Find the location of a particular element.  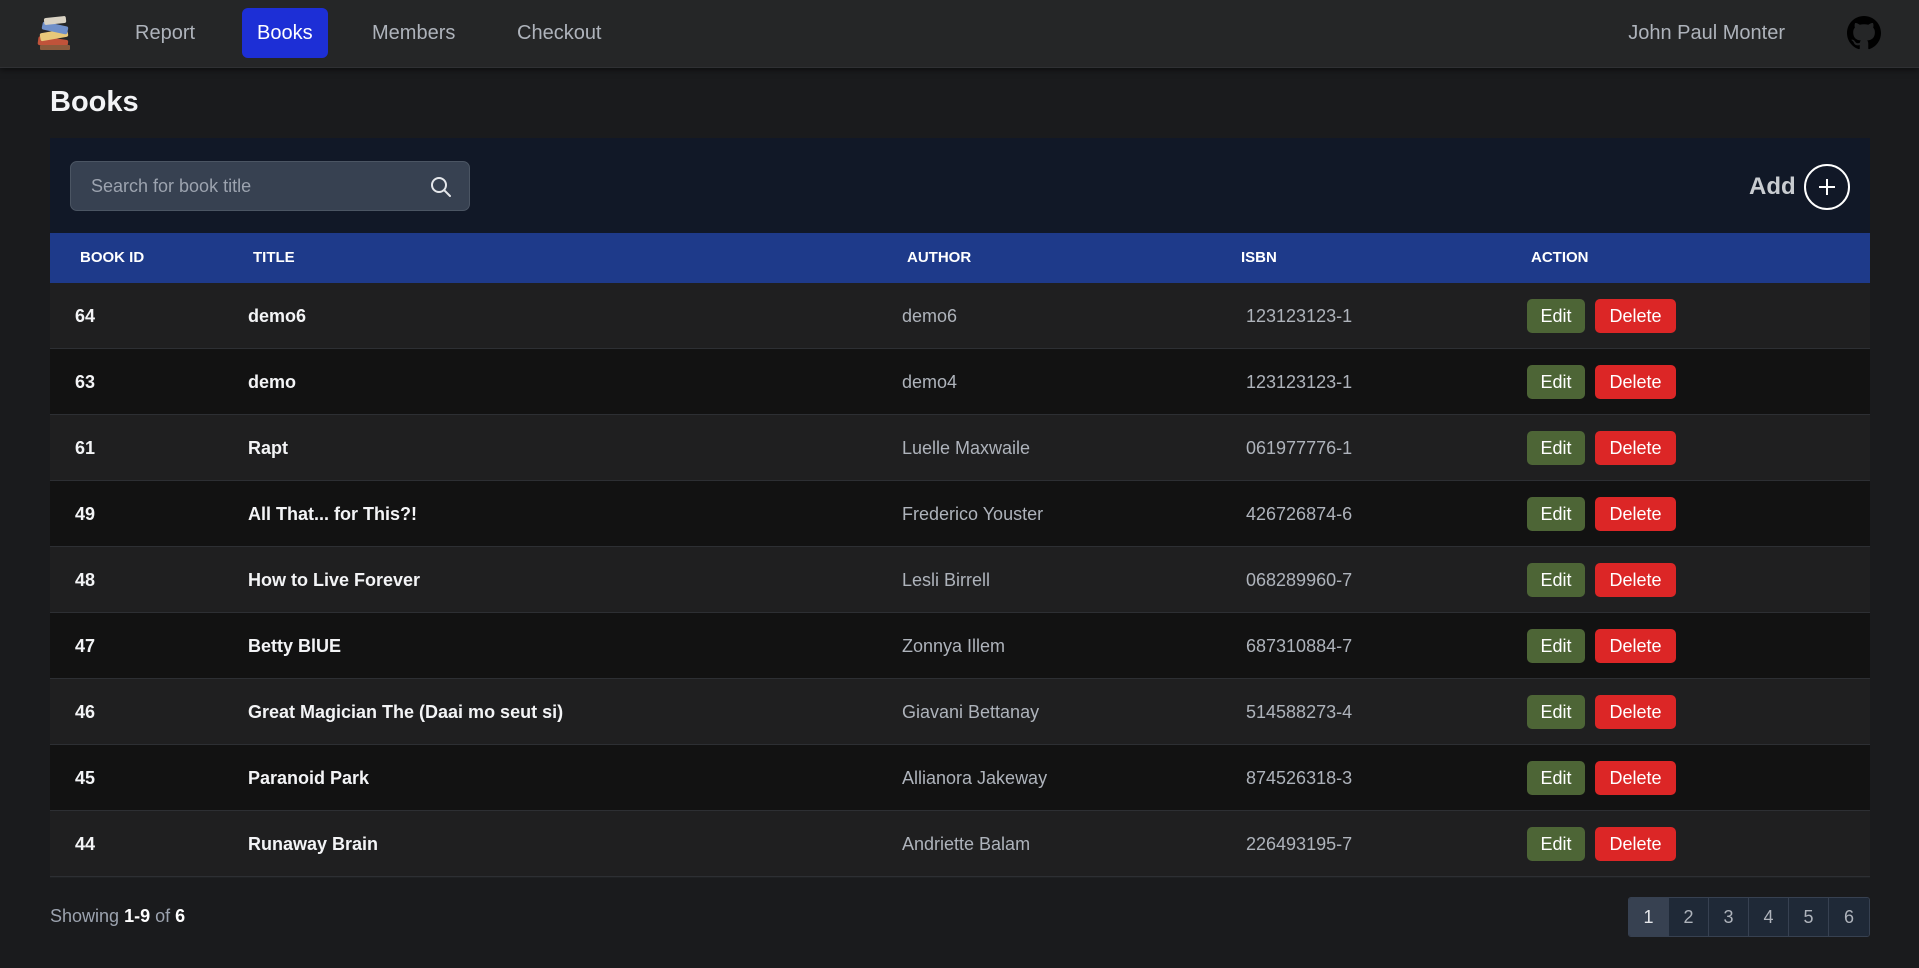

books-stack-icon is located at coordinates (55, 34).